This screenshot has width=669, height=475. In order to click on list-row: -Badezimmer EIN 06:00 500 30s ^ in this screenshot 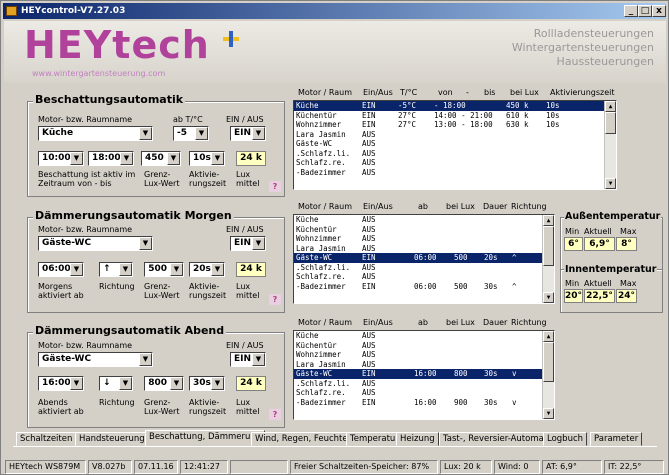, I will do `click(424, 287)`.